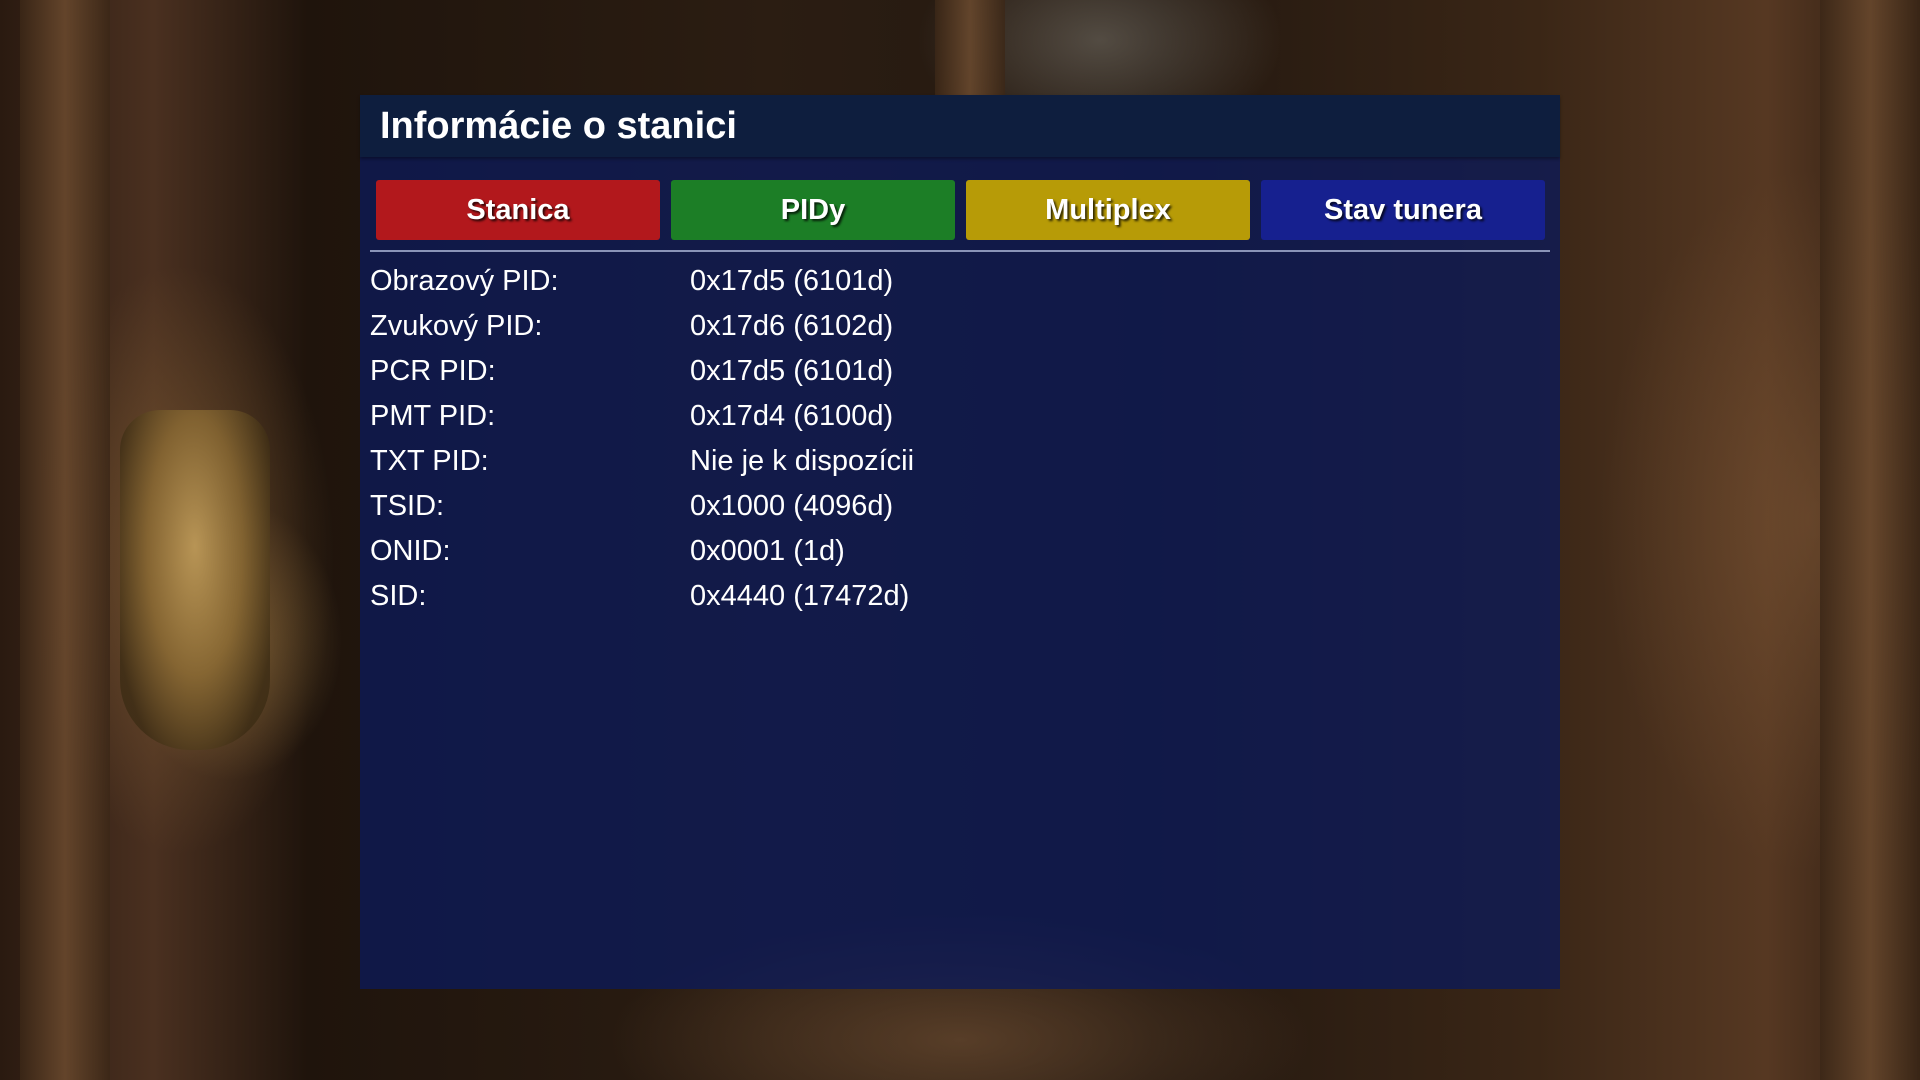 This screenshot has width=1920, height=1080. I want to click on info-label: Zvukový PID:, so click(456, 326).